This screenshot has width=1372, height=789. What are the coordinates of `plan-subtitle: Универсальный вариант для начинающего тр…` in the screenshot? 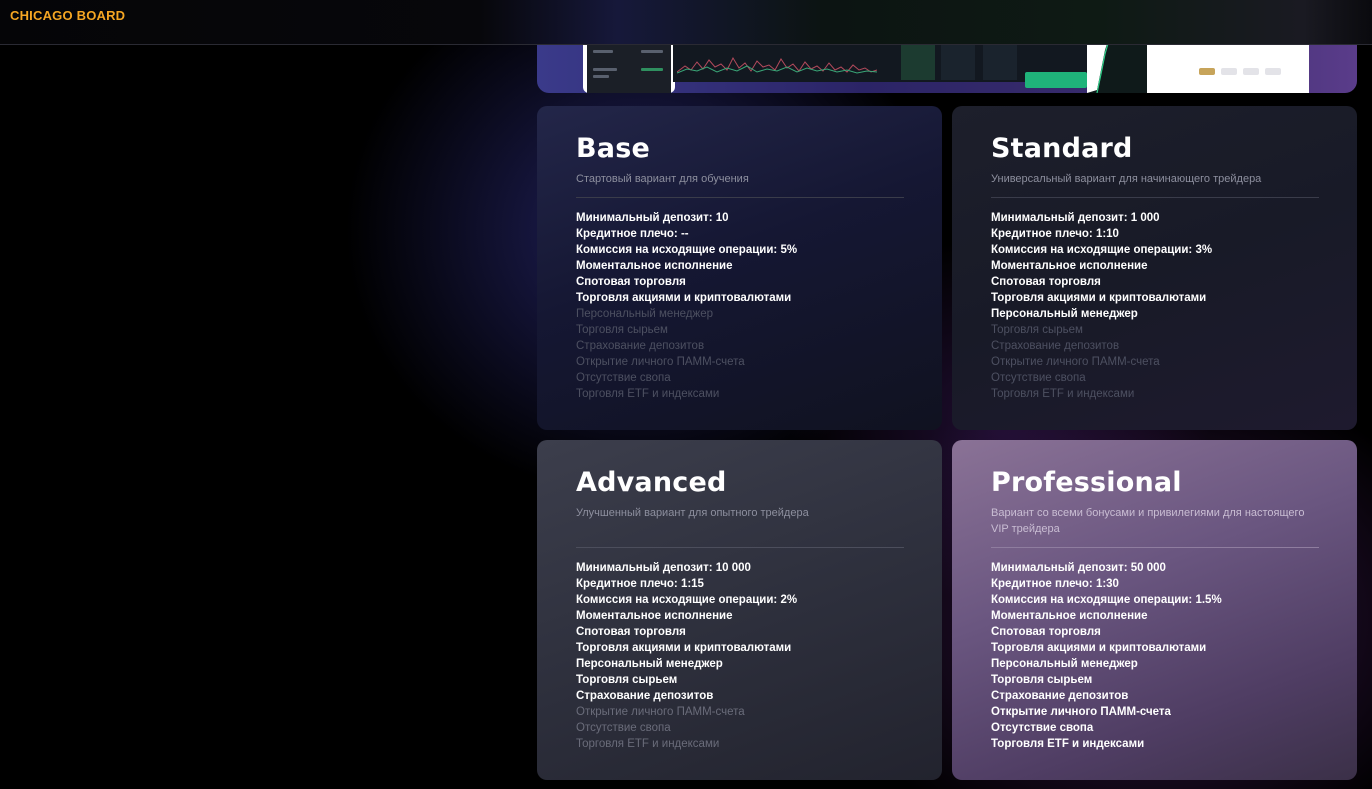 It's located at (1126, 179).